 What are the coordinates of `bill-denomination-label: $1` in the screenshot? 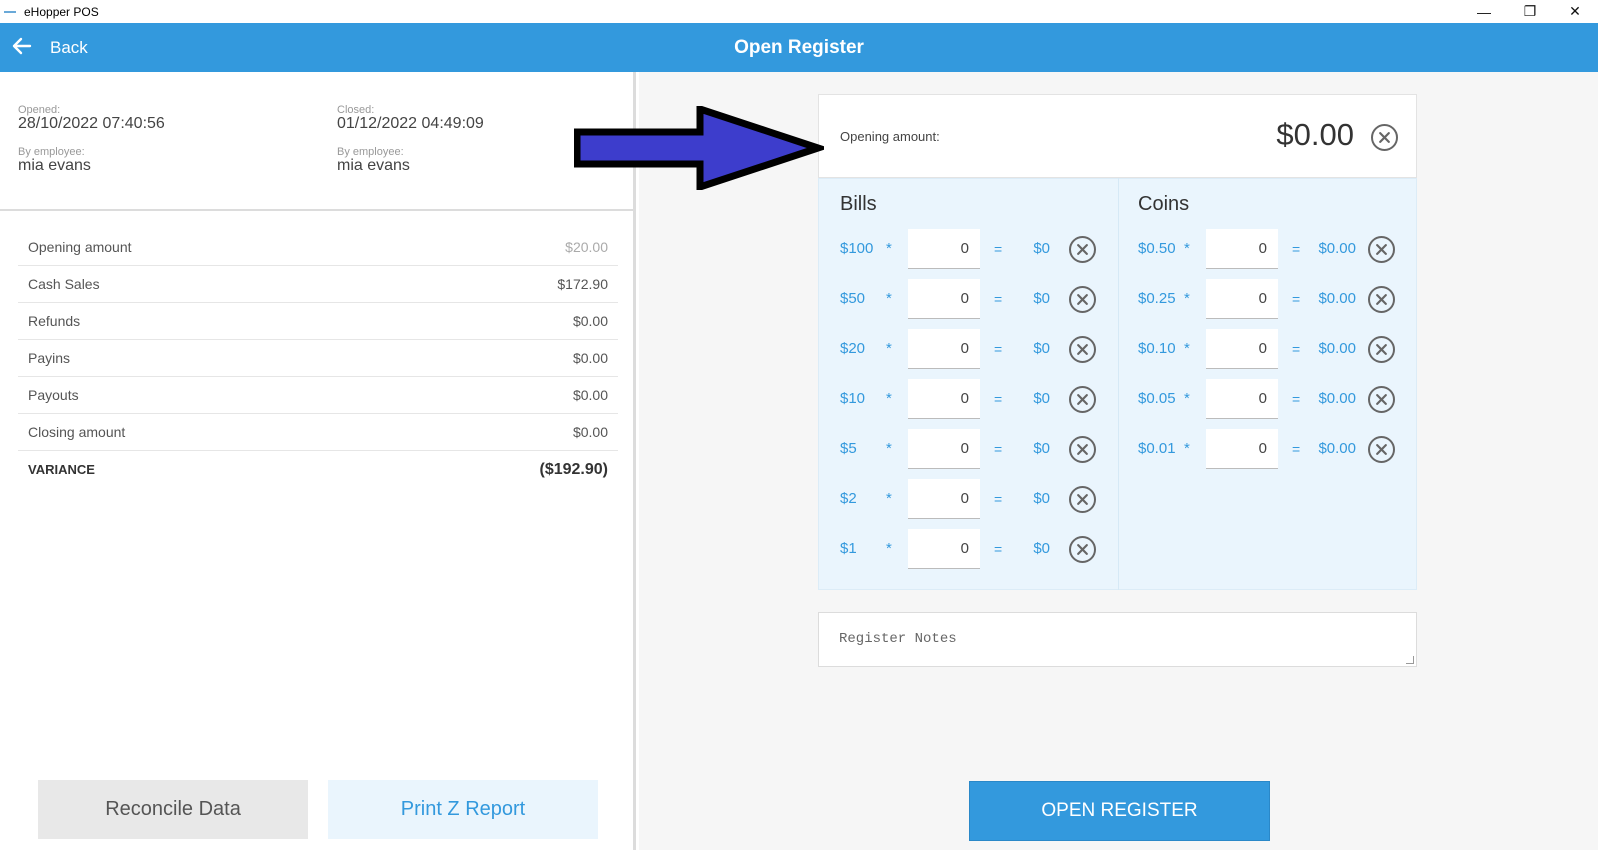 It's located at (848, 548).